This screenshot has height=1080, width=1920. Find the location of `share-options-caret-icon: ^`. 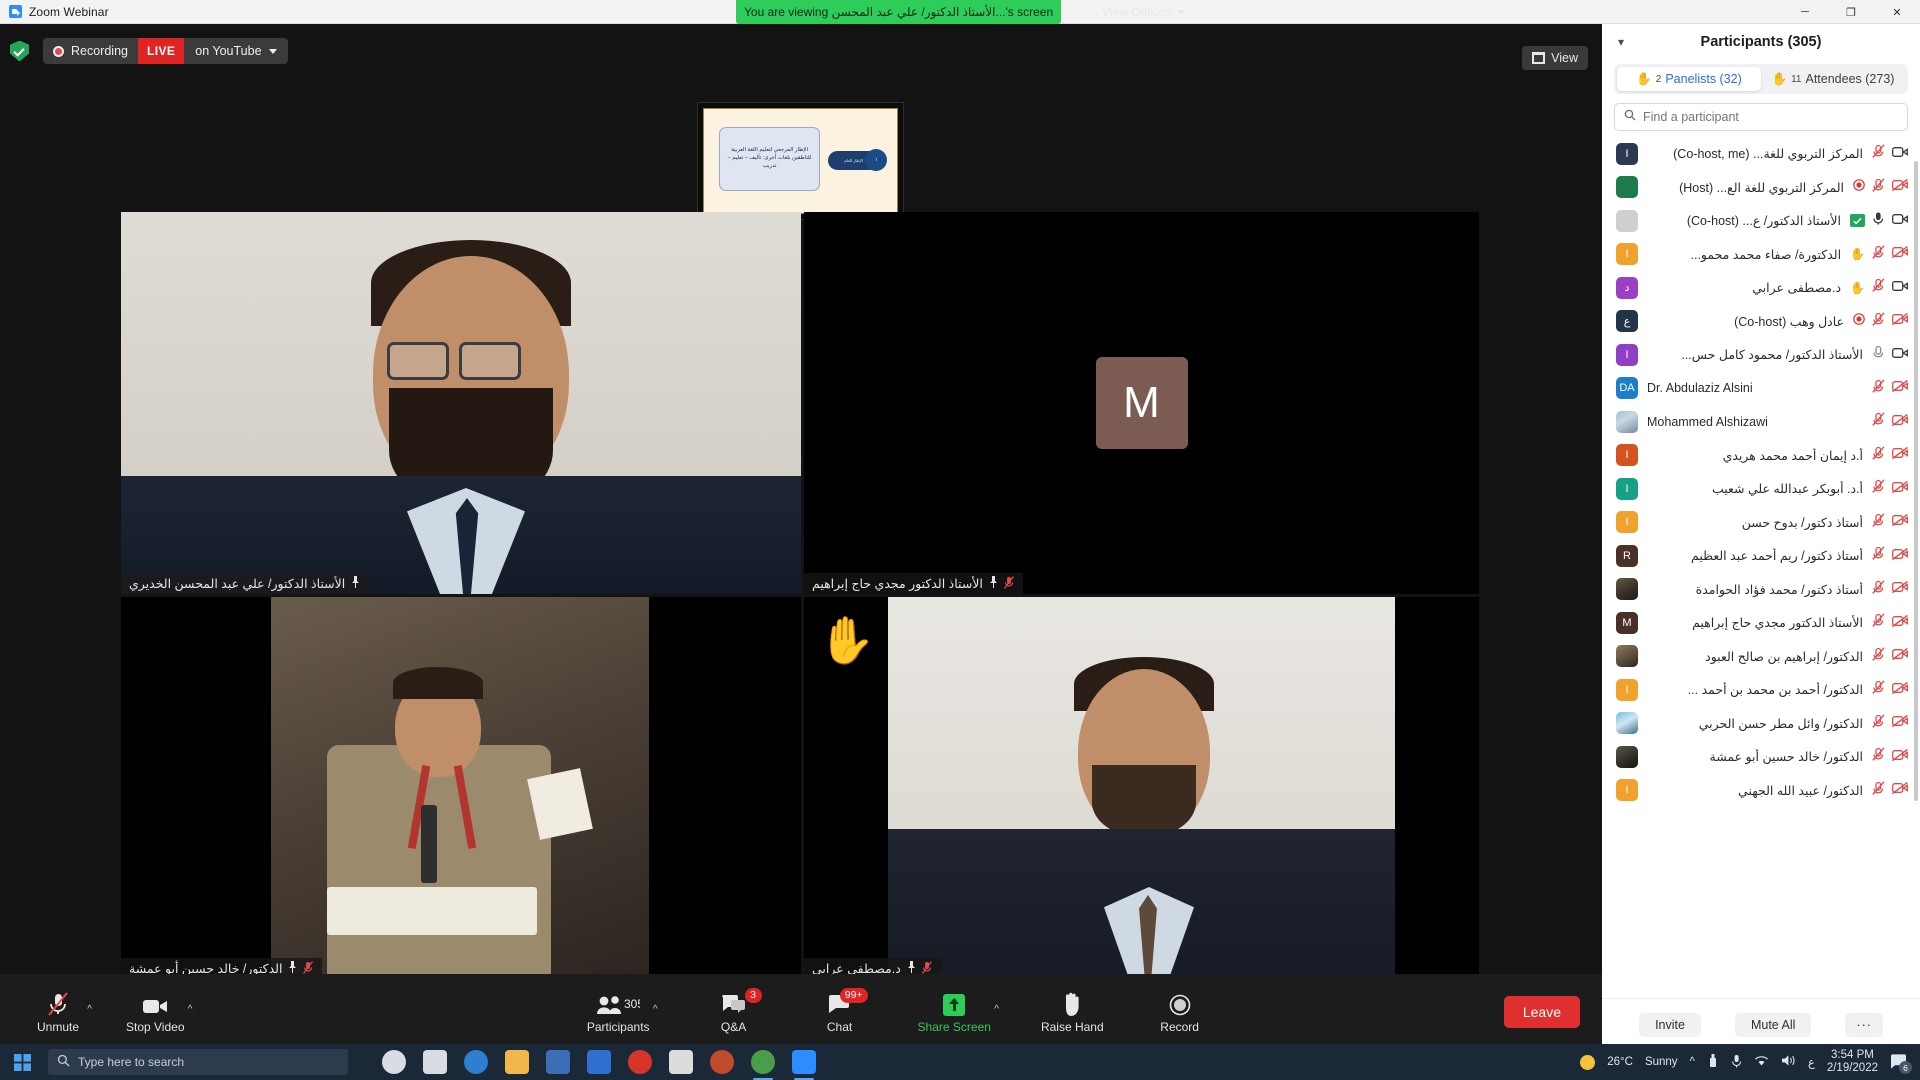

share-options-caret-icon: ^ is located at coordinates (996, 1009).